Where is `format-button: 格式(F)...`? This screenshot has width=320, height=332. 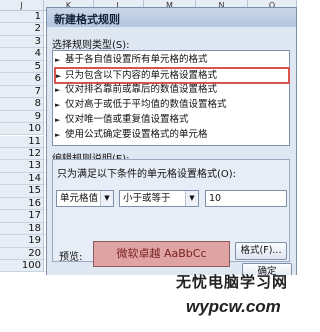
format-button: 格式(F)... is located at coordinates (261, 251).